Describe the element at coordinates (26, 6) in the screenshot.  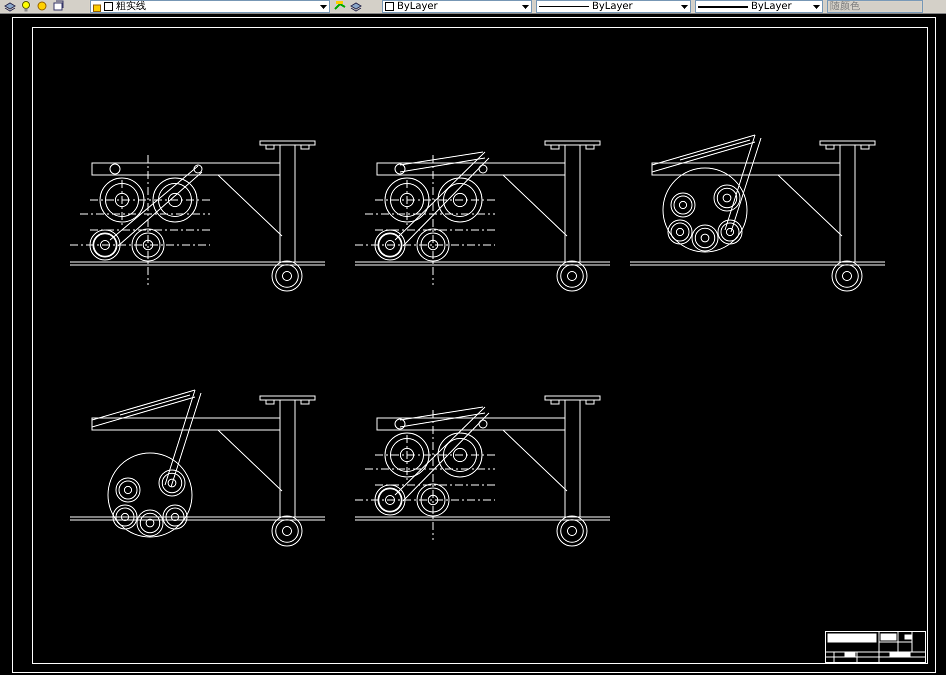
I see `bulb-icon` at that location.